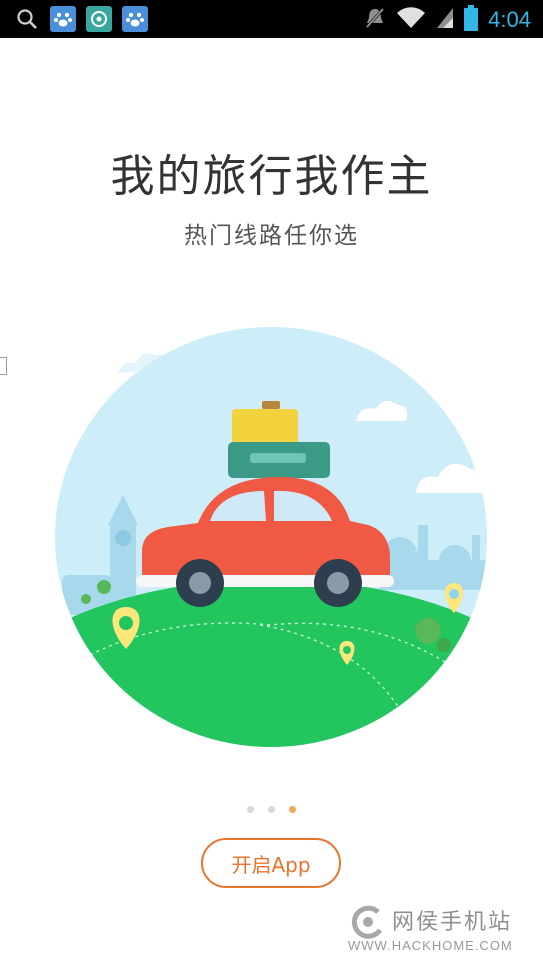 Image resolution: width=543 pixels, height=966 pixels. Describe the element at coordinates (375, 20) in the screenshot. I see `notification-muted-icon` at that location.